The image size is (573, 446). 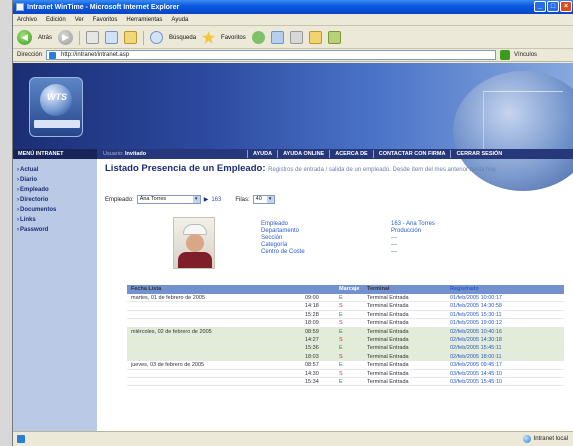 I want to click on sidebar-item-password: ›Password, so click(x=55, y=230).